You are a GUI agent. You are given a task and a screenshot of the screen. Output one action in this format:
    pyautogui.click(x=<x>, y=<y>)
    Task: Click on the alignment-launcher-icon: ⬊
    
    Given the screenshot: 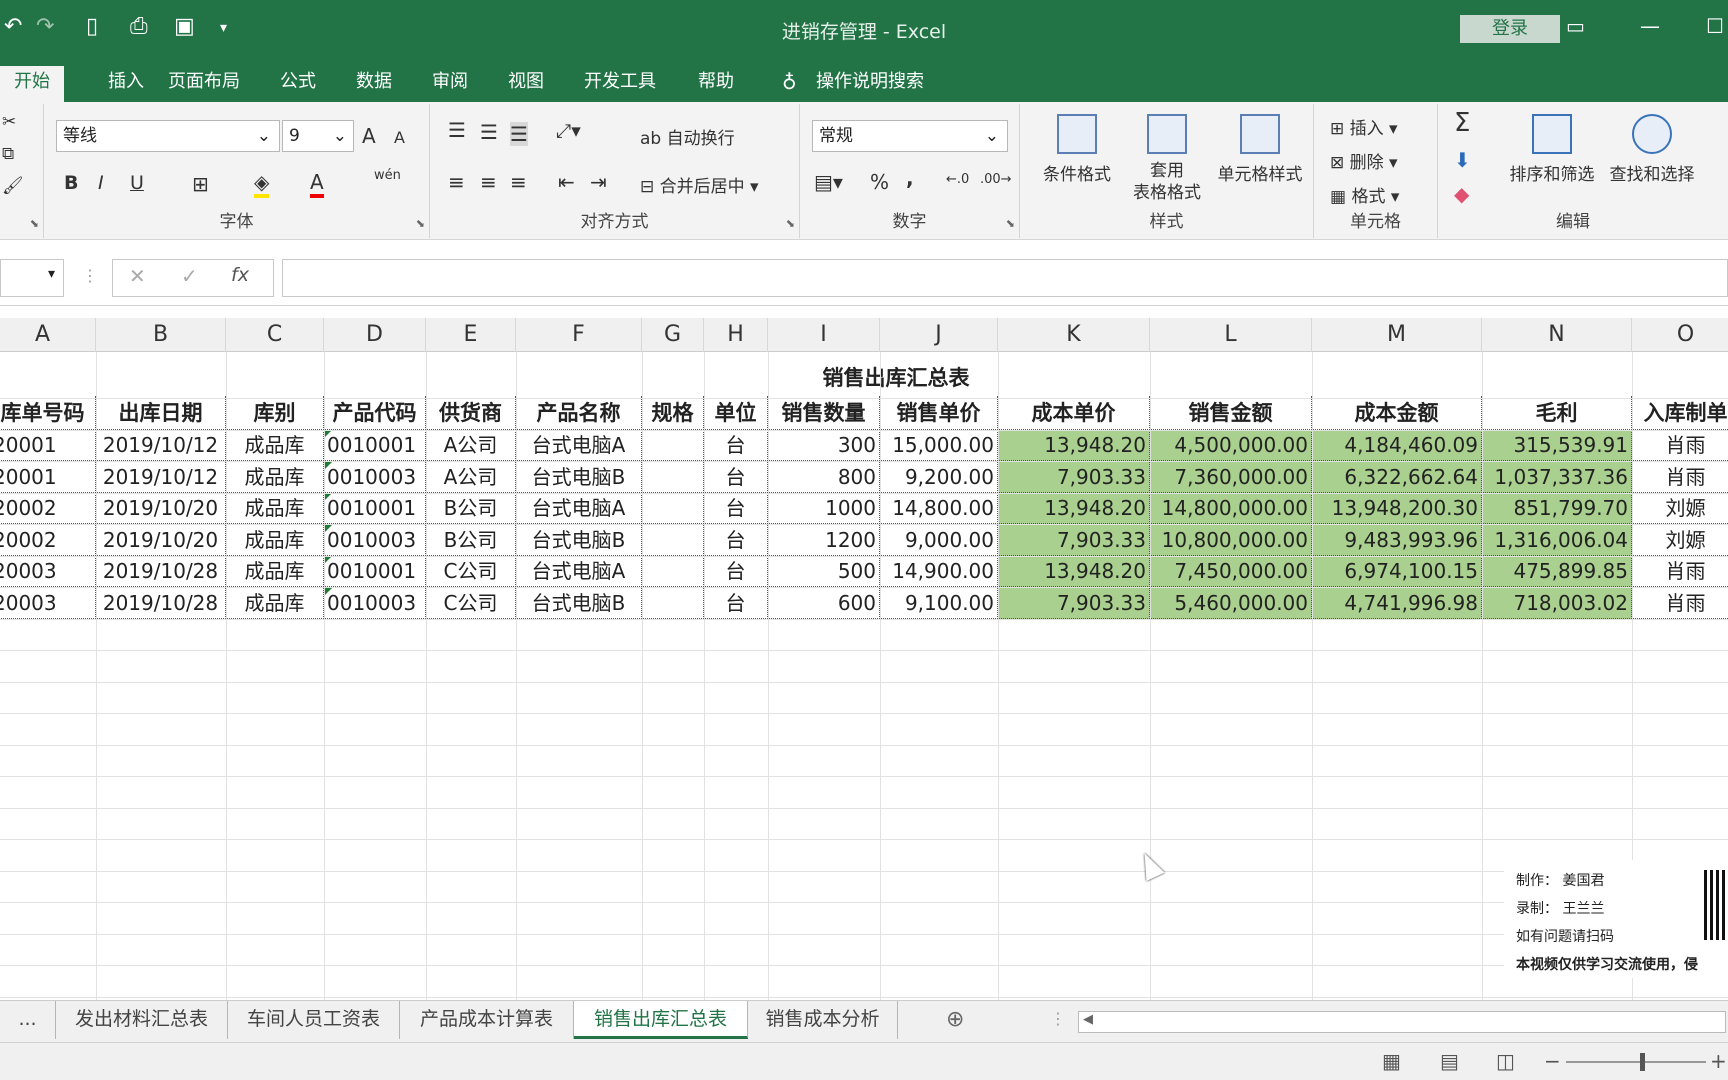 What is the action you would take?
    pyautogui.click(x=790, y=223)
    